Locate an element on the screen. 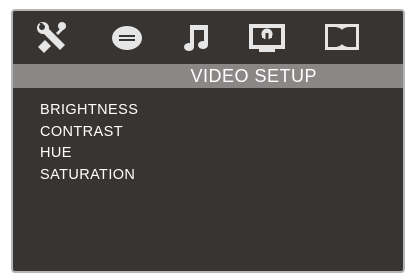  tab-video-setup is located at coordinates (267, 37).